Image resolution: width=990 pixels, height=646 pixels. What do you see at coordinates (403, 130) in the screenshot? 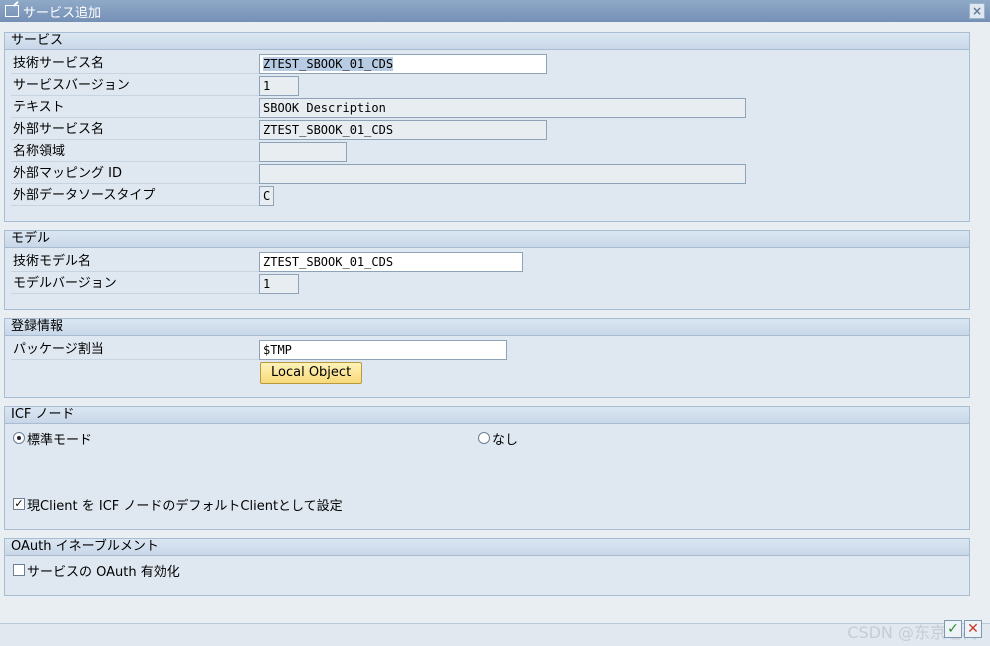
I see `external-service-name-field: ZTEST_SBOOK_01_CDS` at bounding box center [403, 130].